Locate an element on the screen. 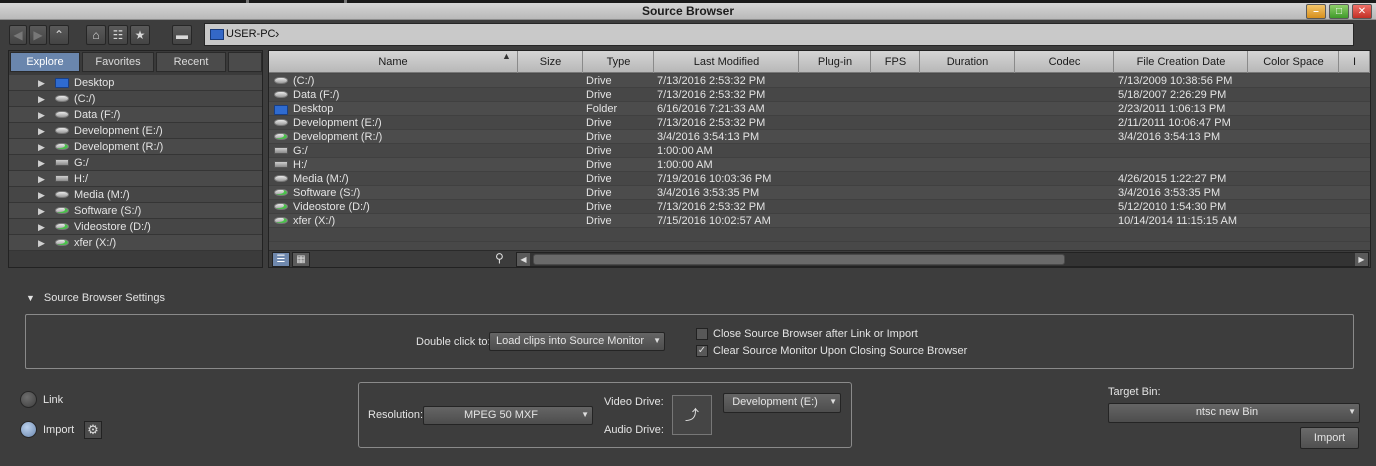 The height and width of the screenshot is (466, 1376). close-after-checkbox is located at coordinates (702, 334).